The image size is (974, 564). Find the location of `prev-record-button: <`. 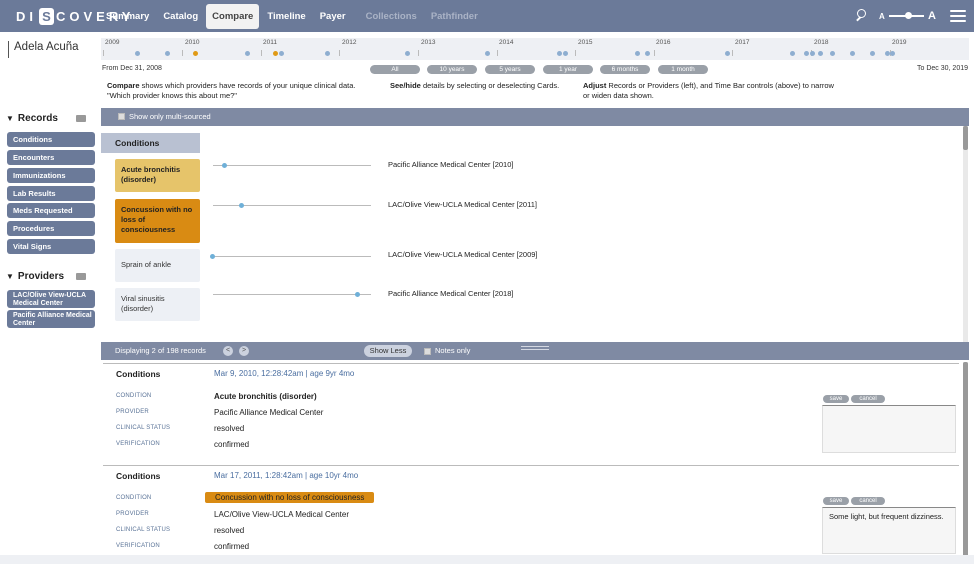

prev-record-button: < is located at coordinates (228, 351).